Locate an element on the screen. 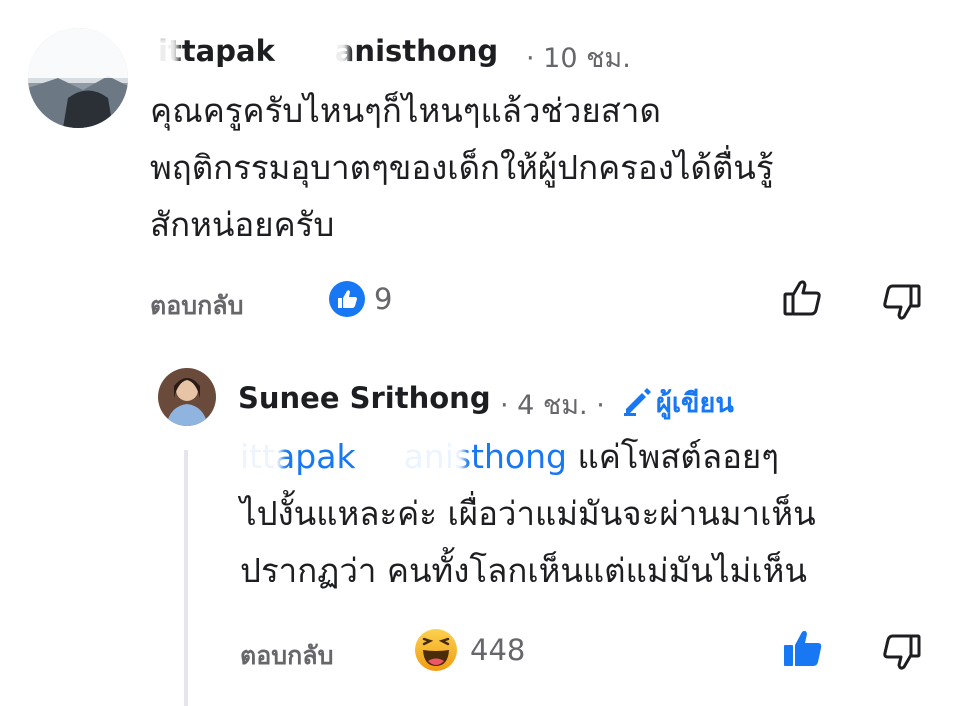  thumbs-up-icon is located at coordinates (803, 300).